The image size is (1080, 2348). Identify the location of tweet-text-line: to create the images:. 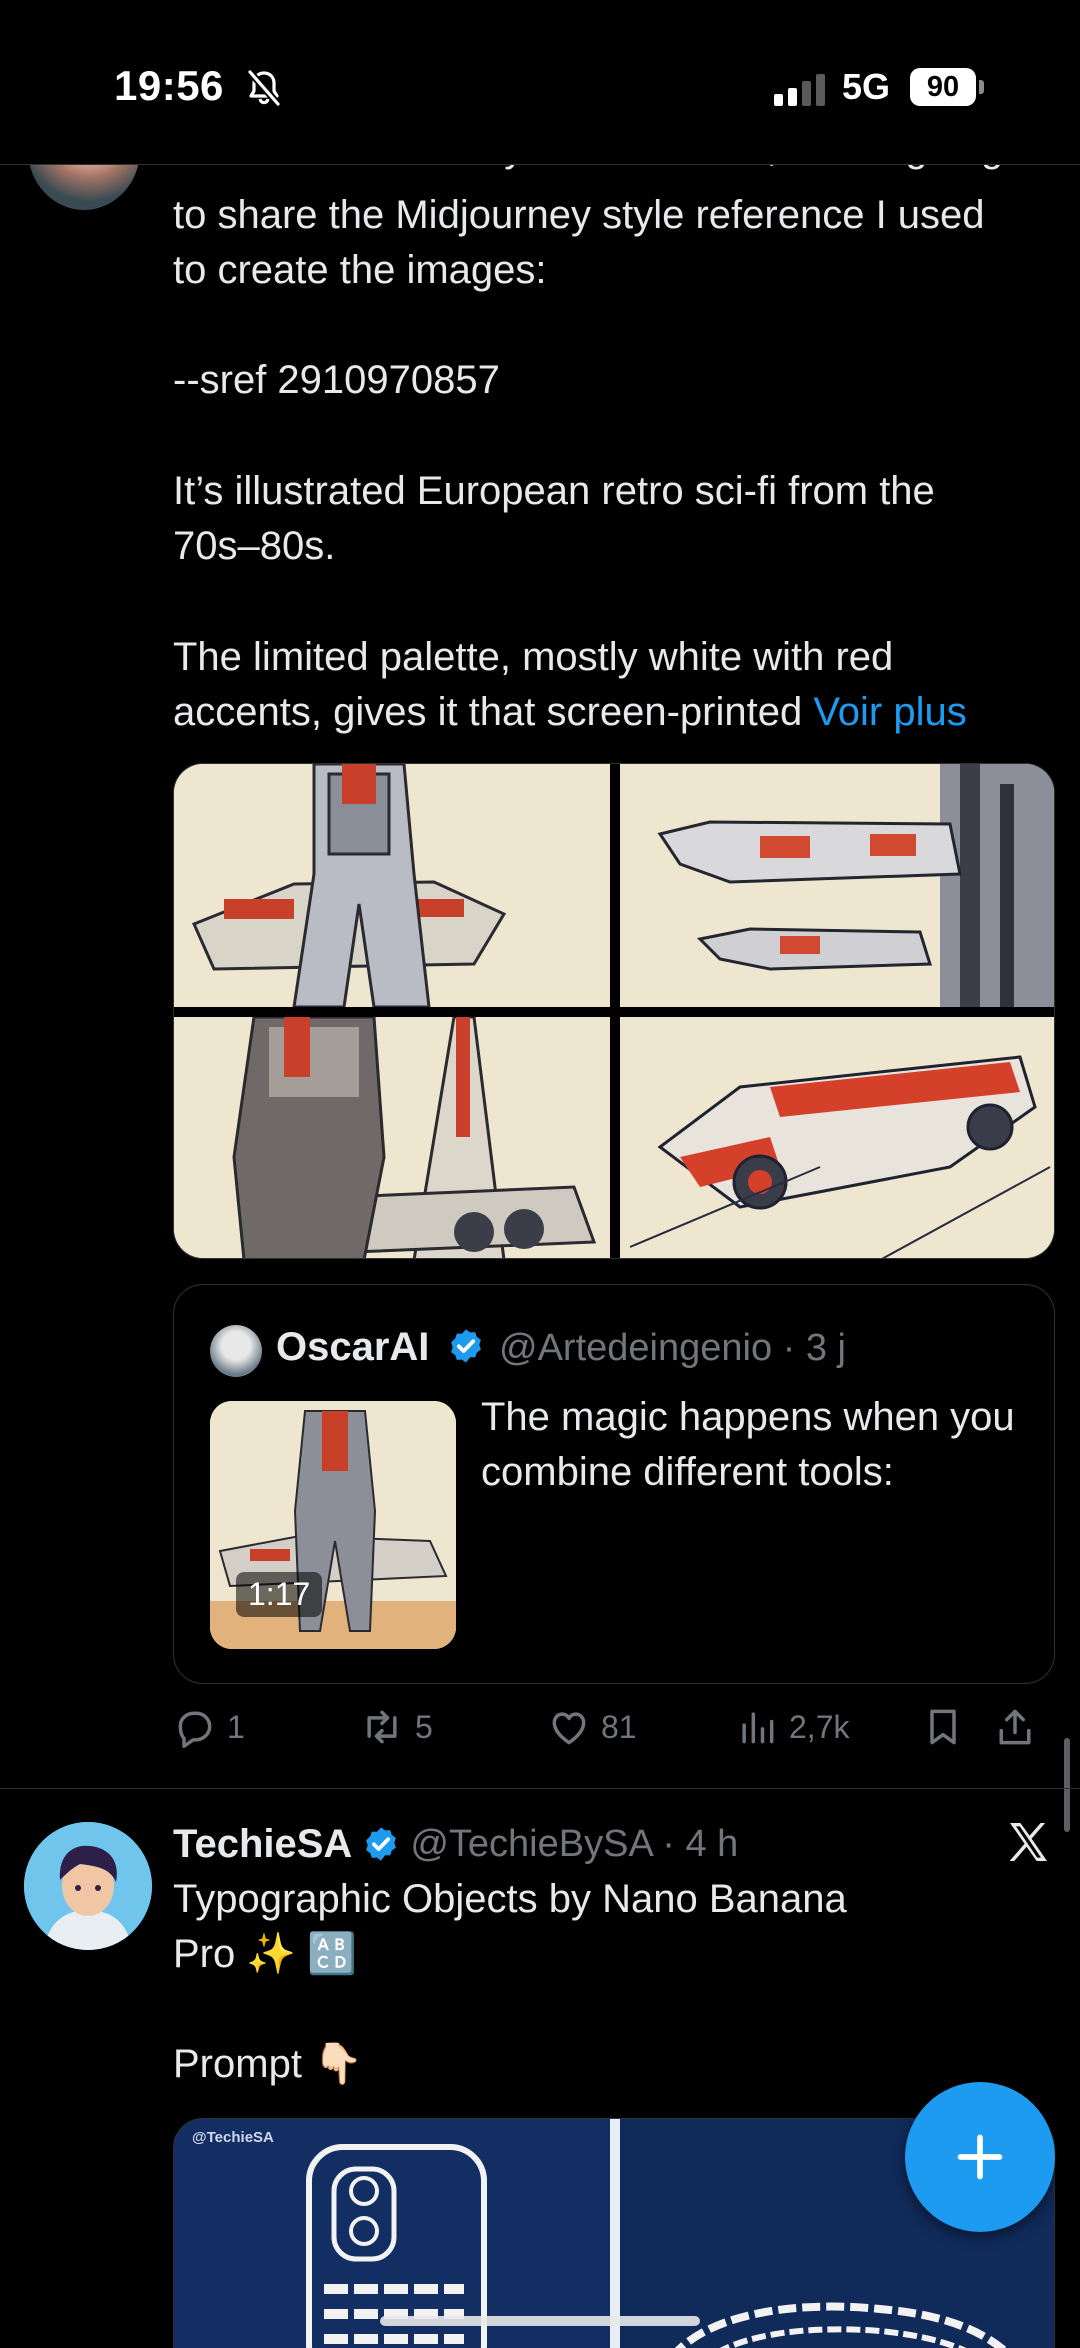
(360, 270).